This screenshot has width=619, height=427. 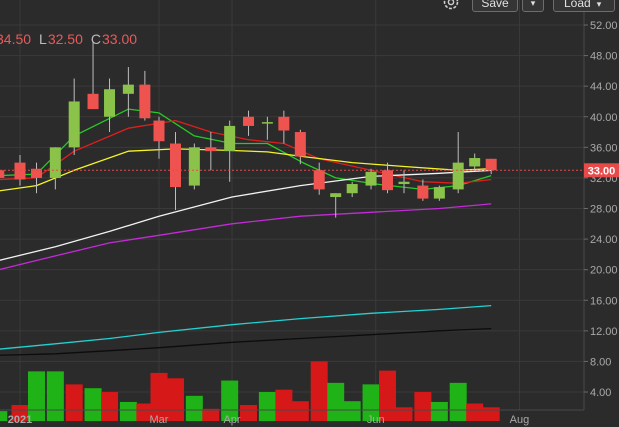 What do you see at coordinates (604, 118) in the screenshot?
I see `y-tick-label: 40.00` at bounding box center [604, 118].